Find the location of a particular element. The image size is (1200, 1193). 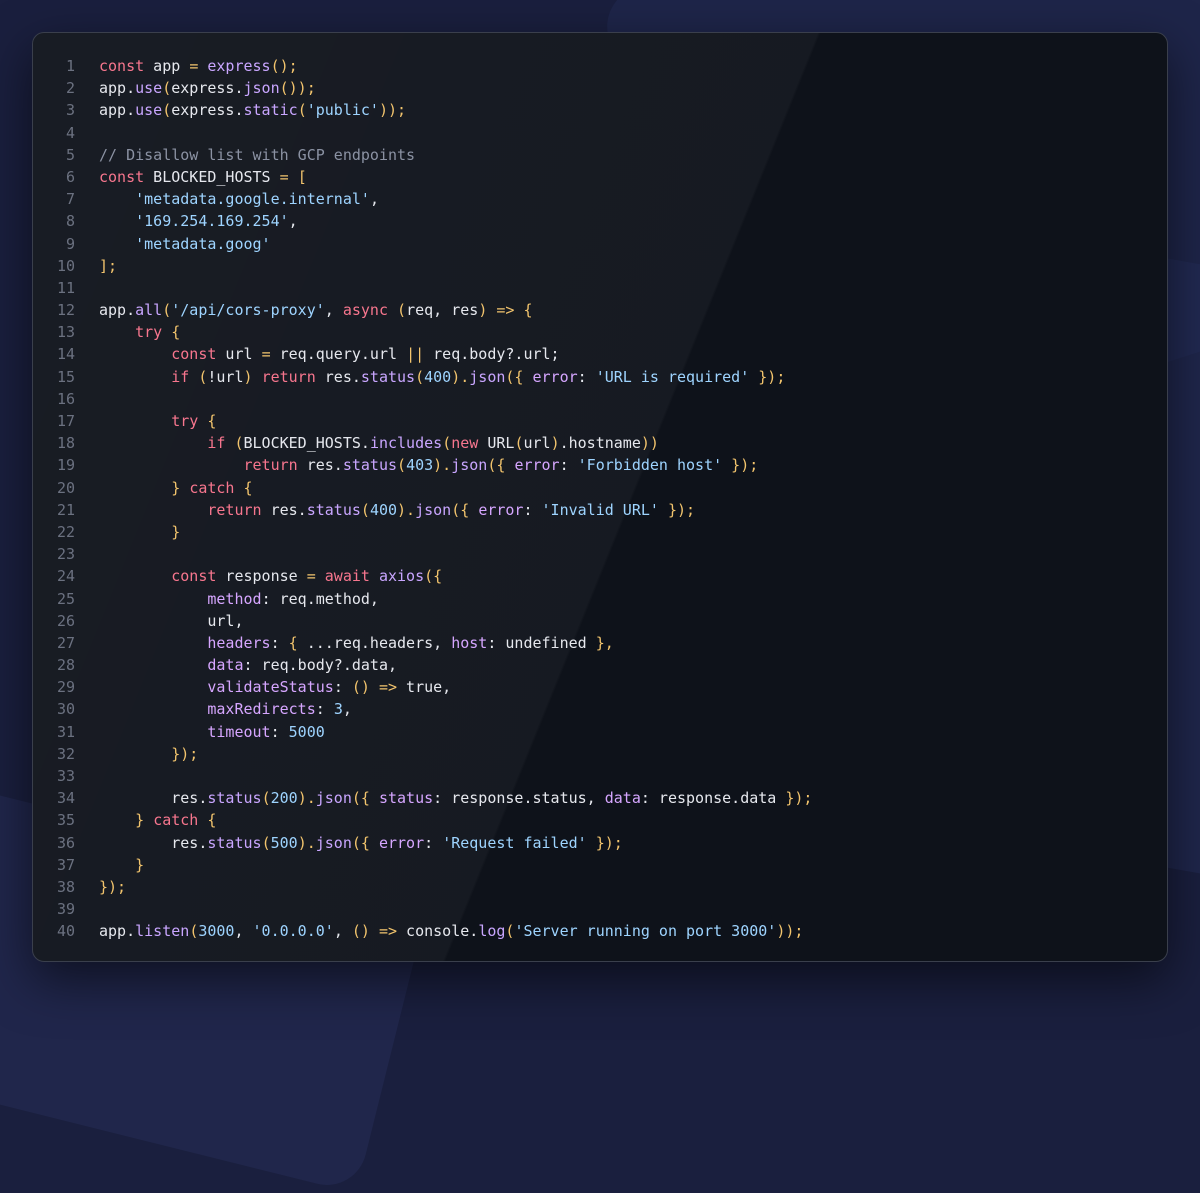

code-token: ...req.headers, is located at coordinates (374, 642).